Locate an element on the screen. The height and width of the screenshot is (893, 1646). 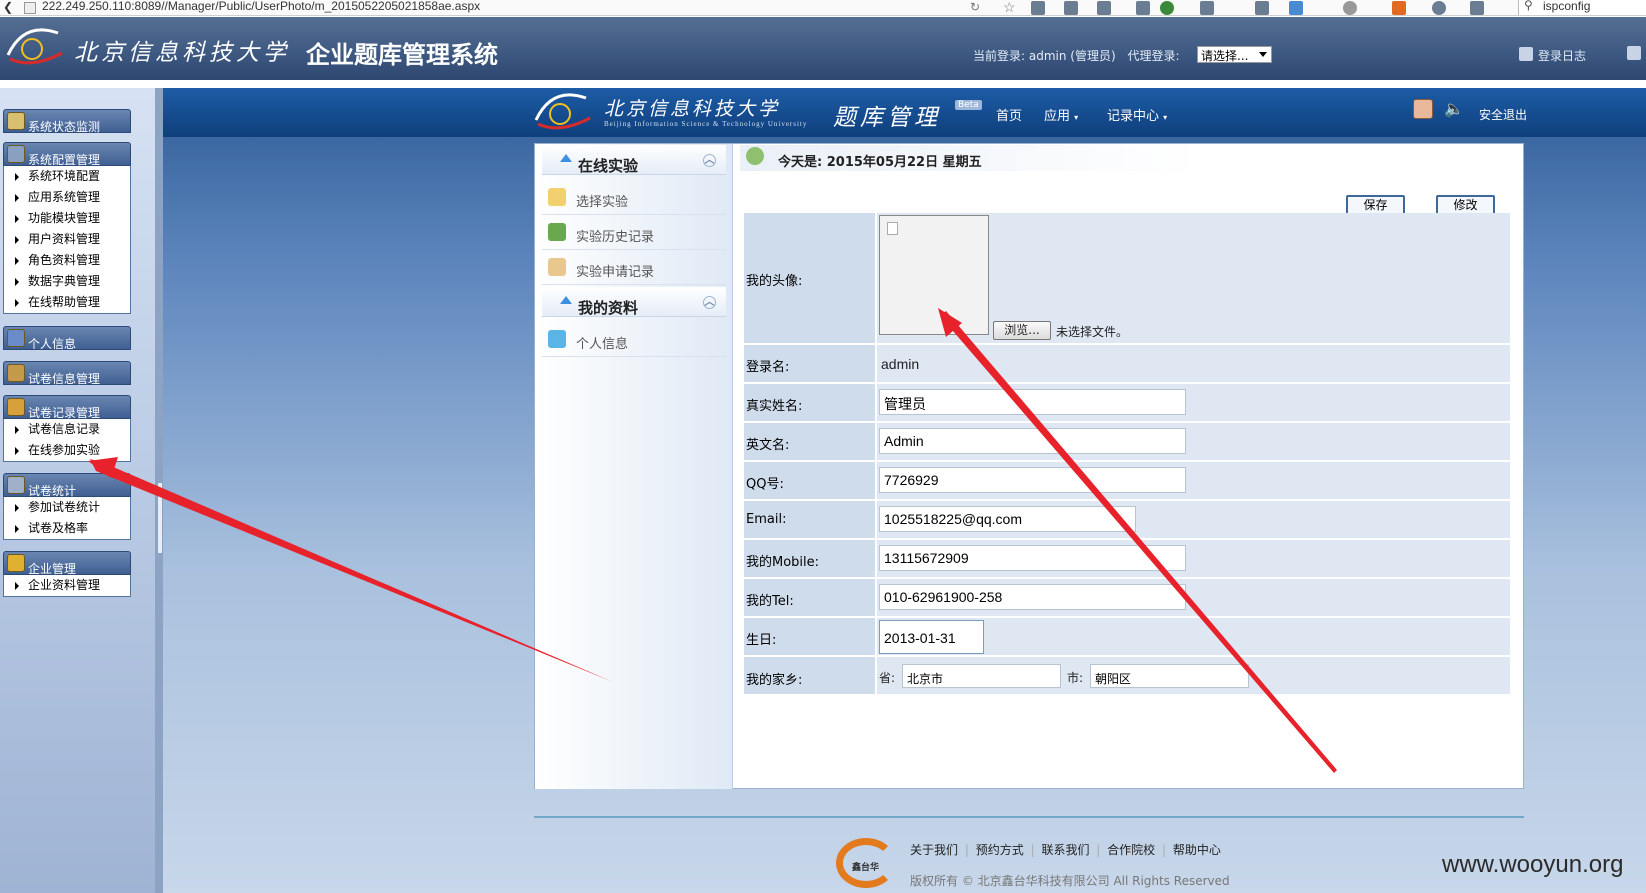
email-input: 1025518225@qq.com is located at coordinates (1007, 519).